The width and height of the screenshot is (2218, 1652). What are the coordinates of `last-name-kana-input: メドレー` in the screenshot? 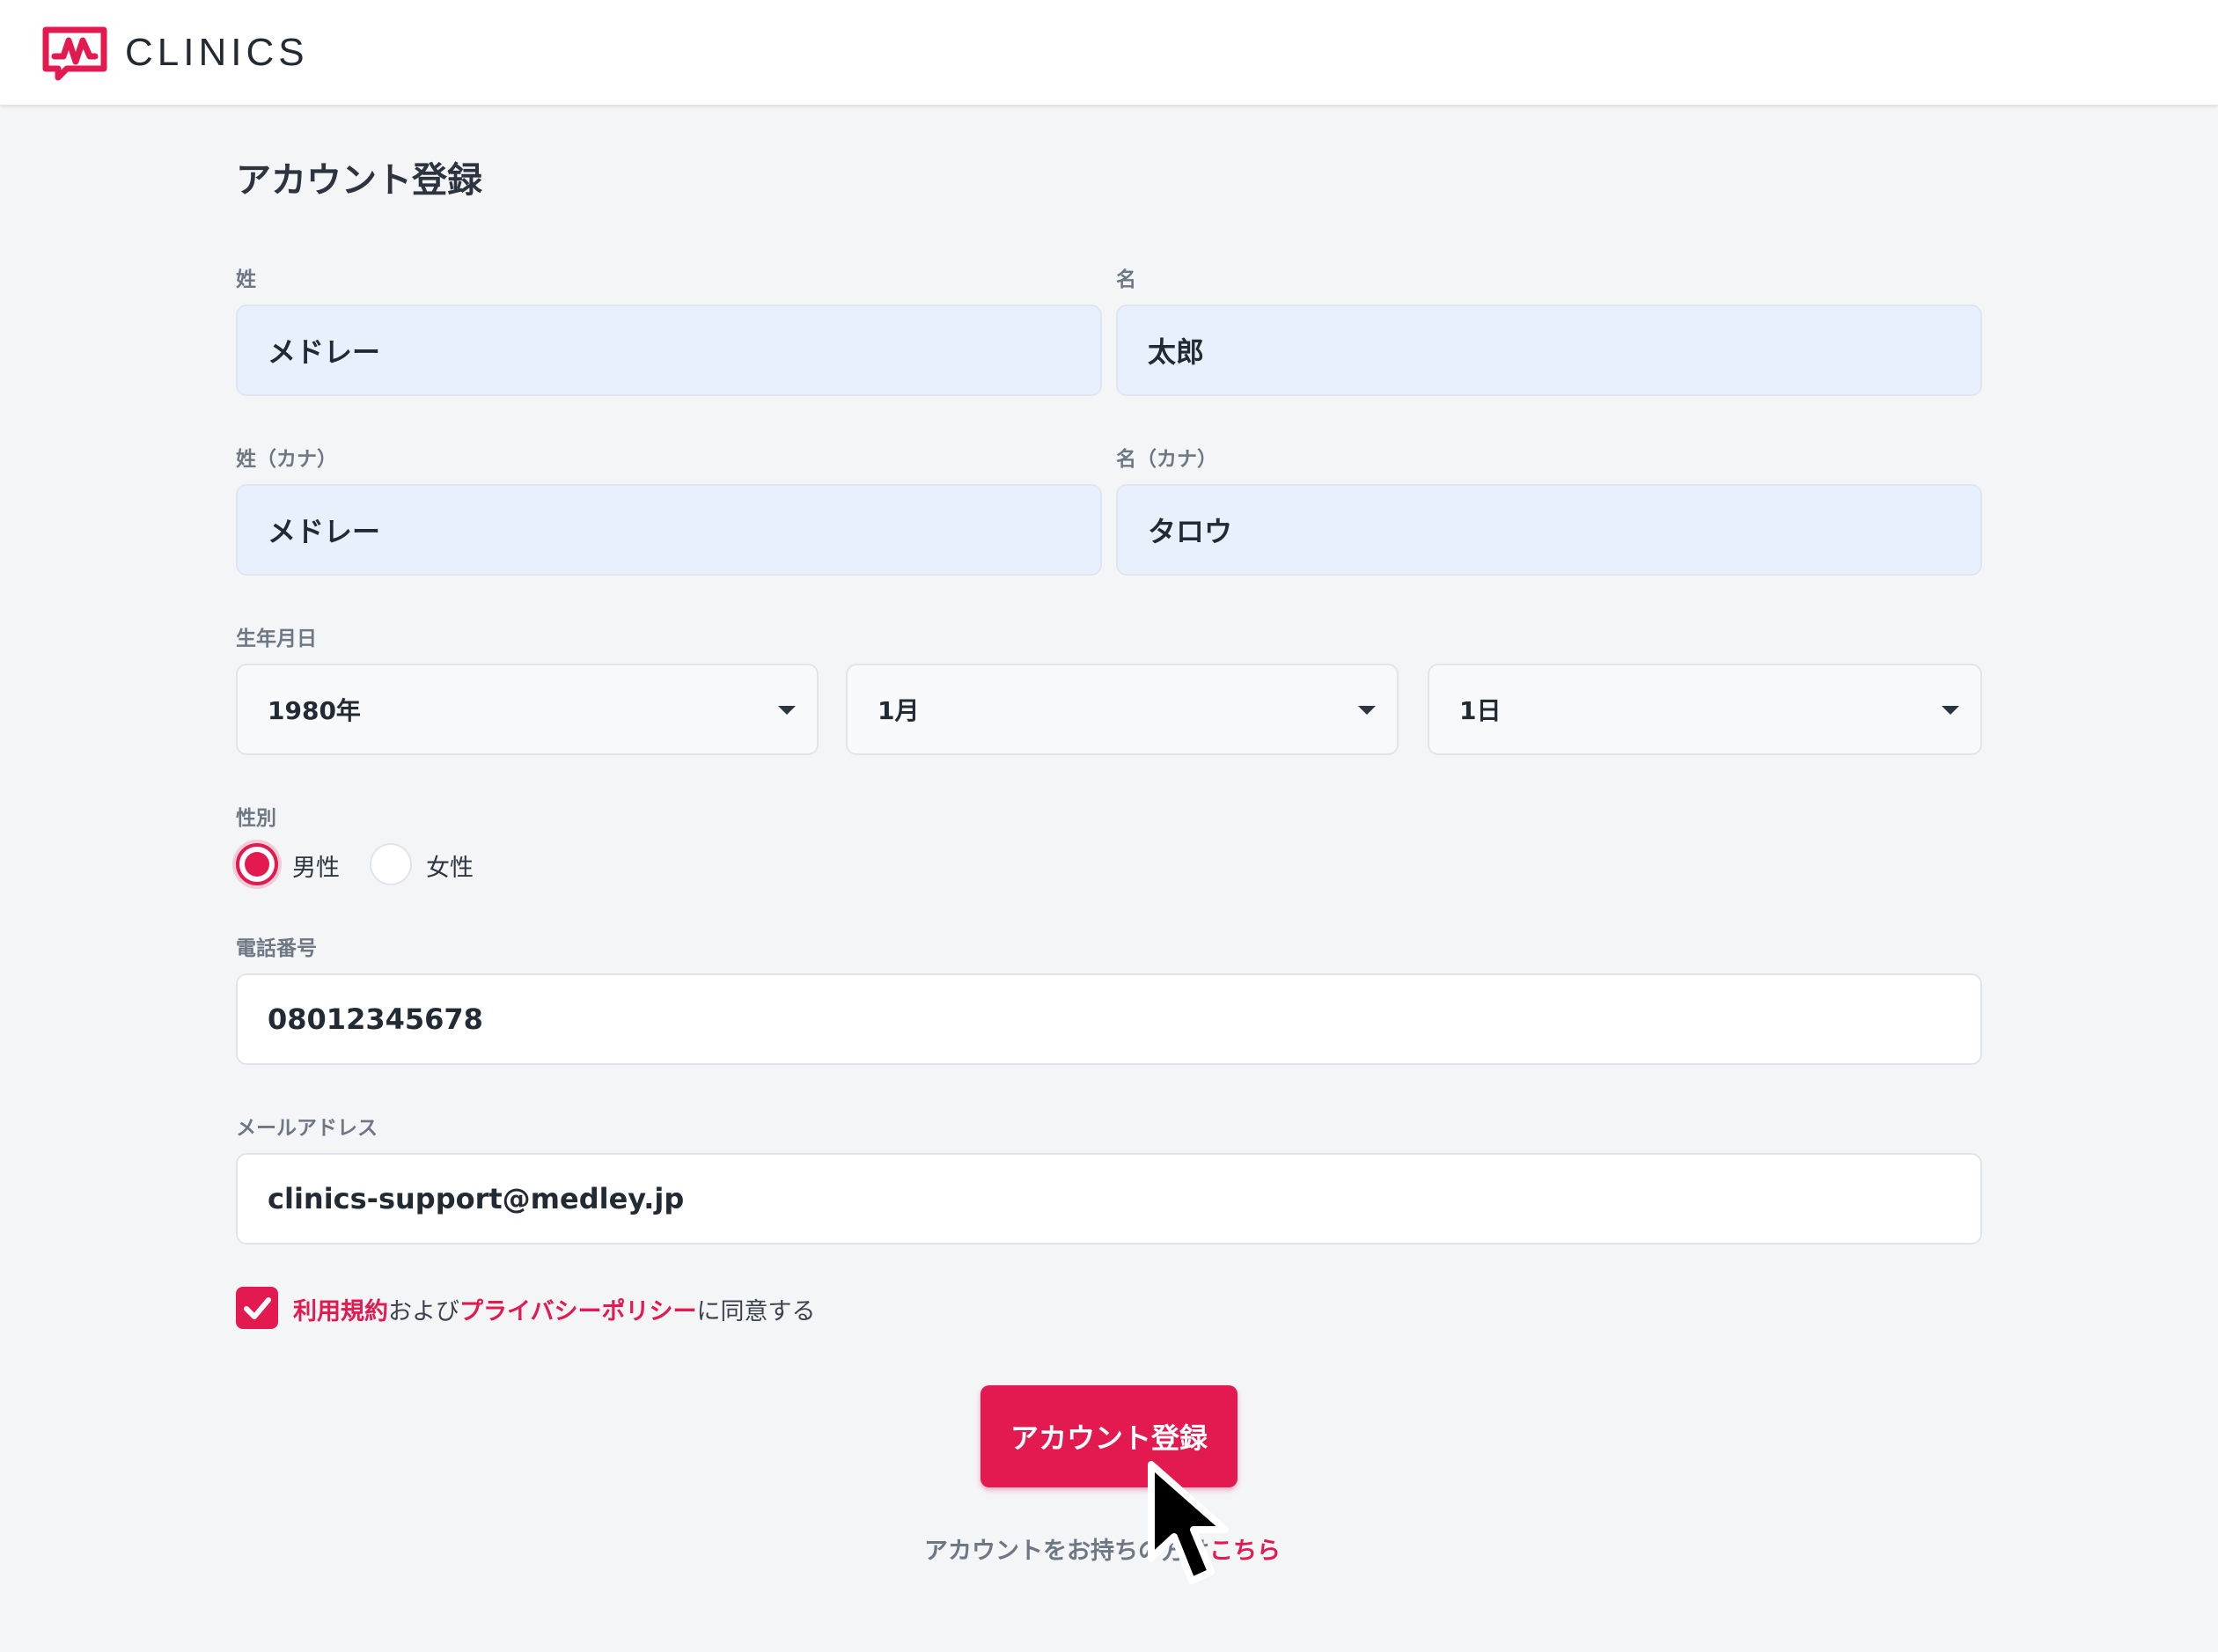 It's located at (669, 530).